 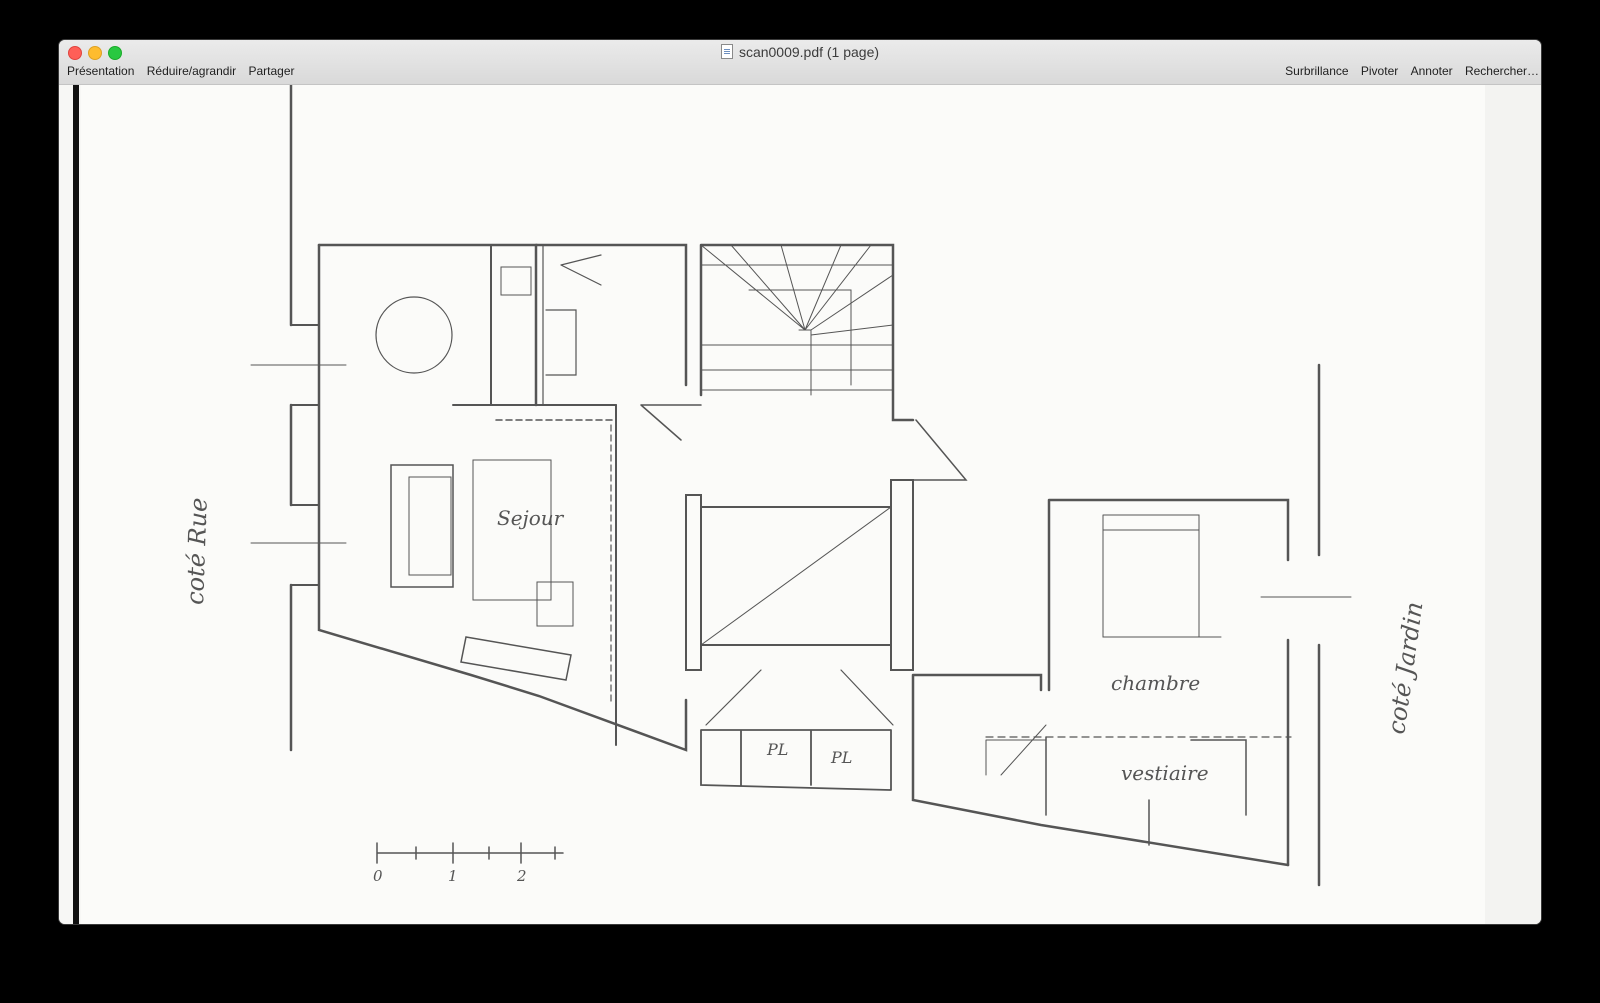 I want to click on scale-label-2: 2, so click(x=521, y=876).